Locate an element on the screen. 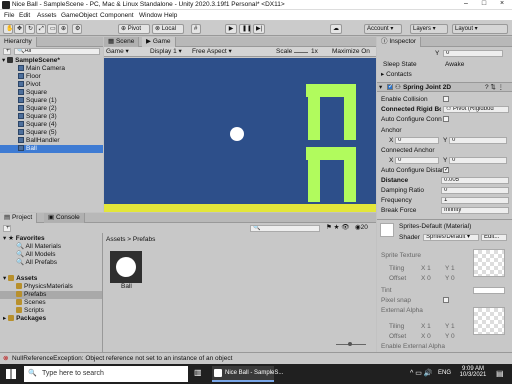 The image size is (512, 384). aspect-dropdown: Free Aspect ▾ is located at coordinates (212, 52).